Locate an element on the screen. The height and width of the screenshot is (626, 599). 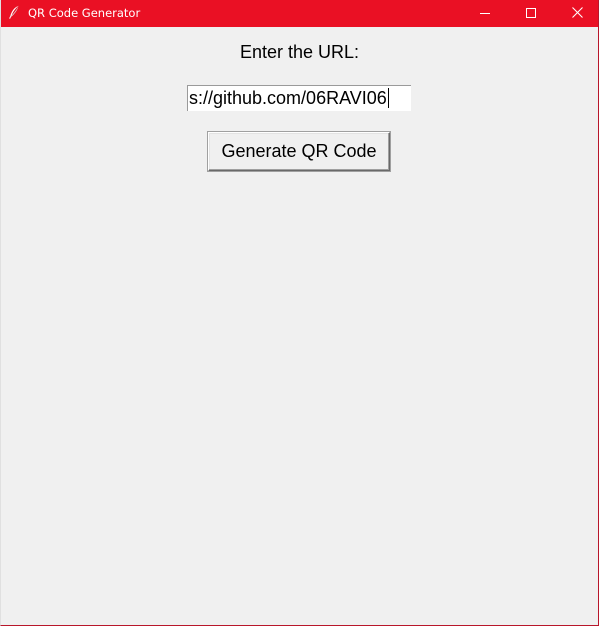
window-title: QR Code Generator is located at coordinates (84, 13).